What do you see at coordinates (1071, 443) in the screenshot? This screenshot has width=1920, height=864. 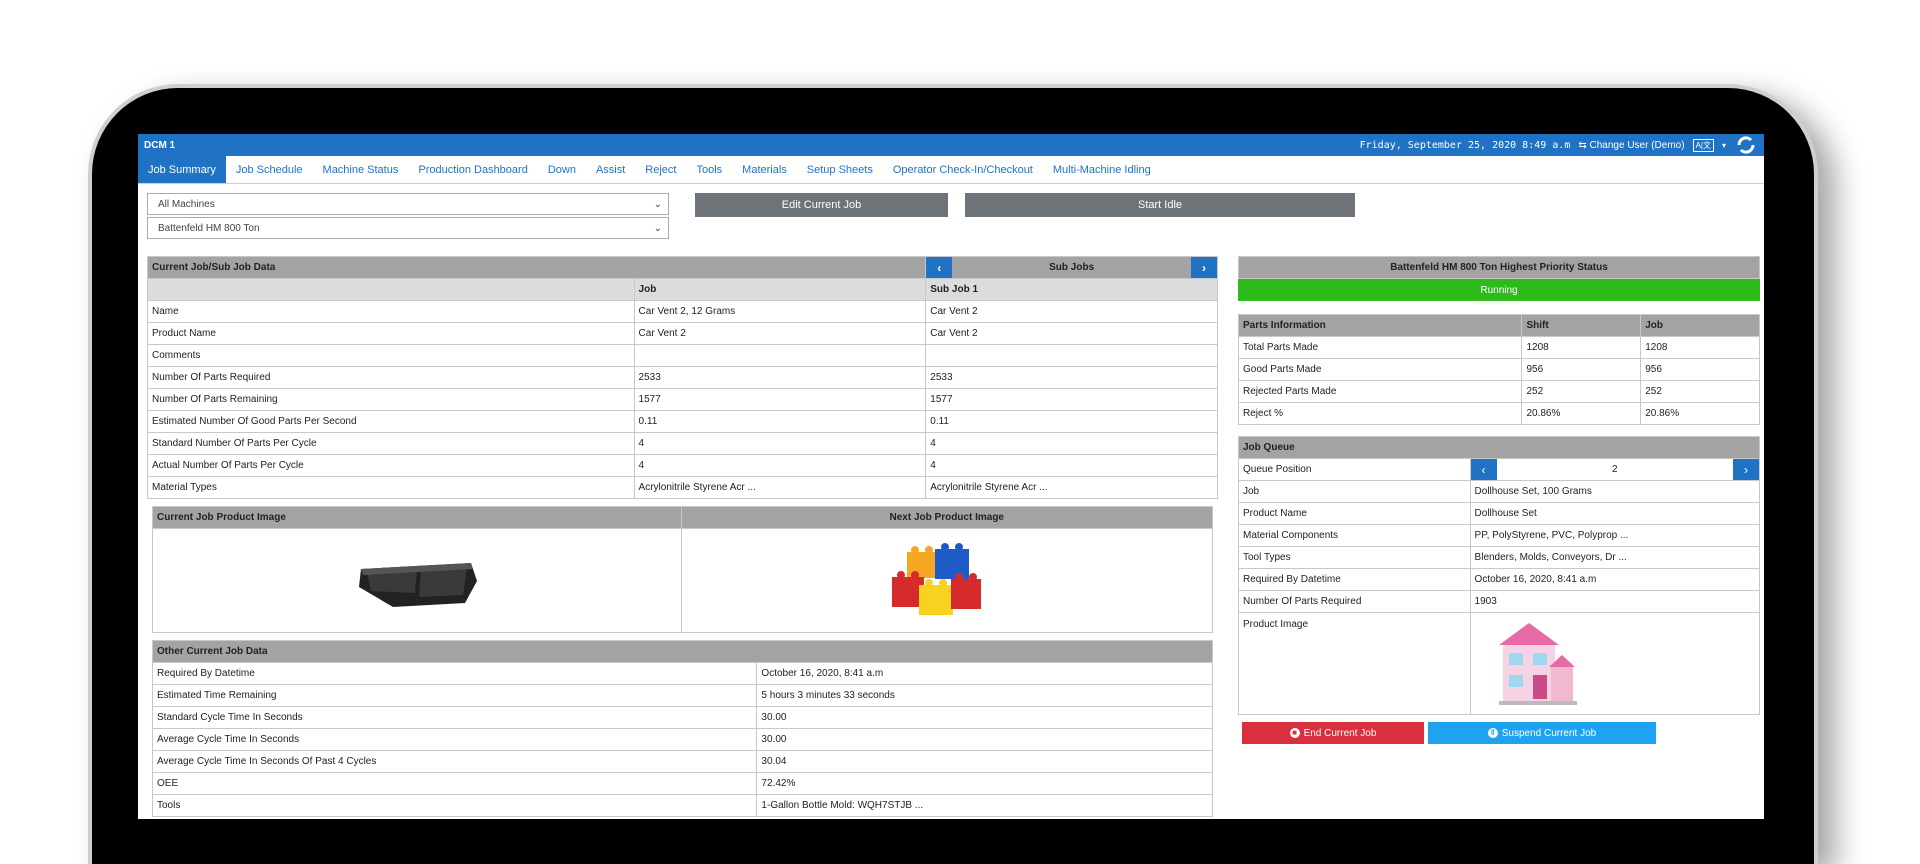 I see `row-sub-value: 4` at bounding box center [1071, 443].